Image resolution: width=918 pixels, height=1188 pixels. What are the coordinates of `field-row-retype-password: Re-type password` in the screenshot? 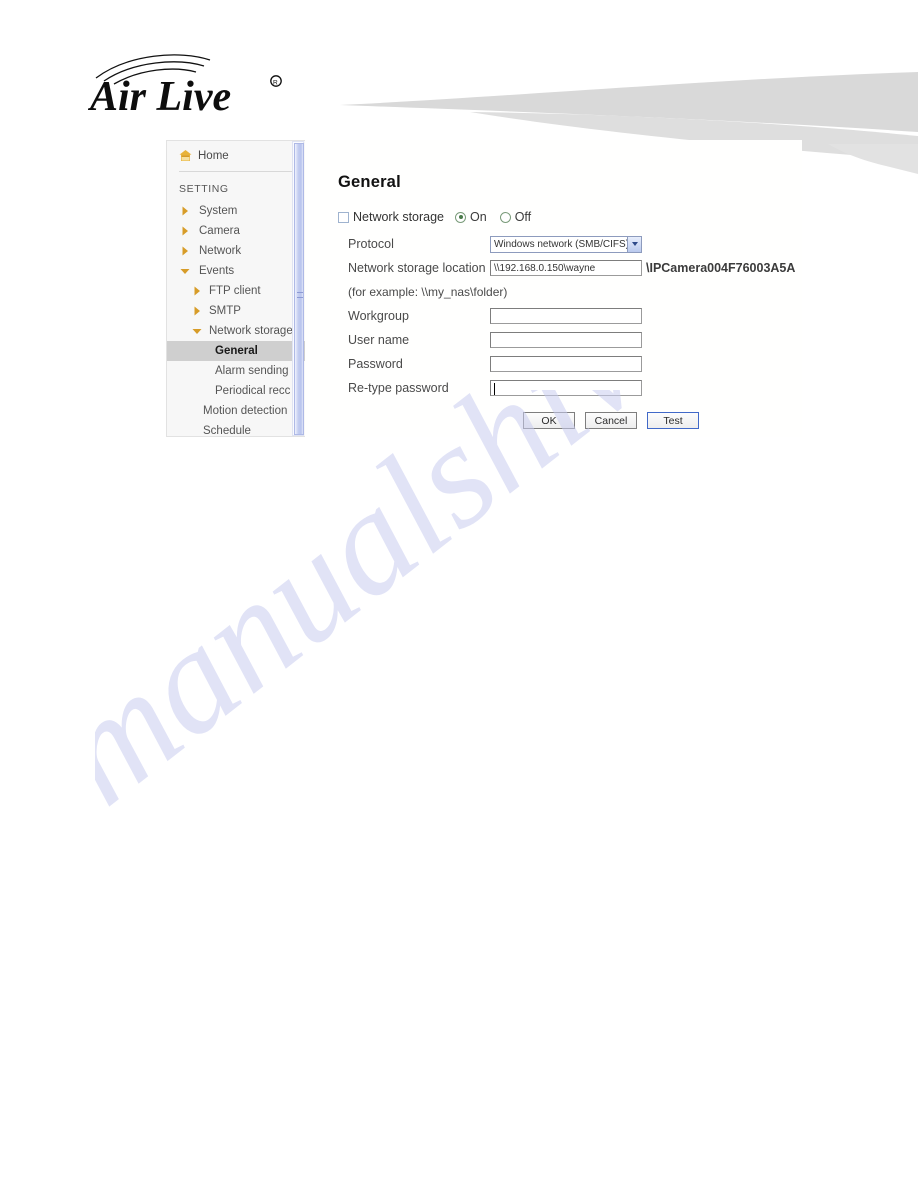 It's located at (573, 388).